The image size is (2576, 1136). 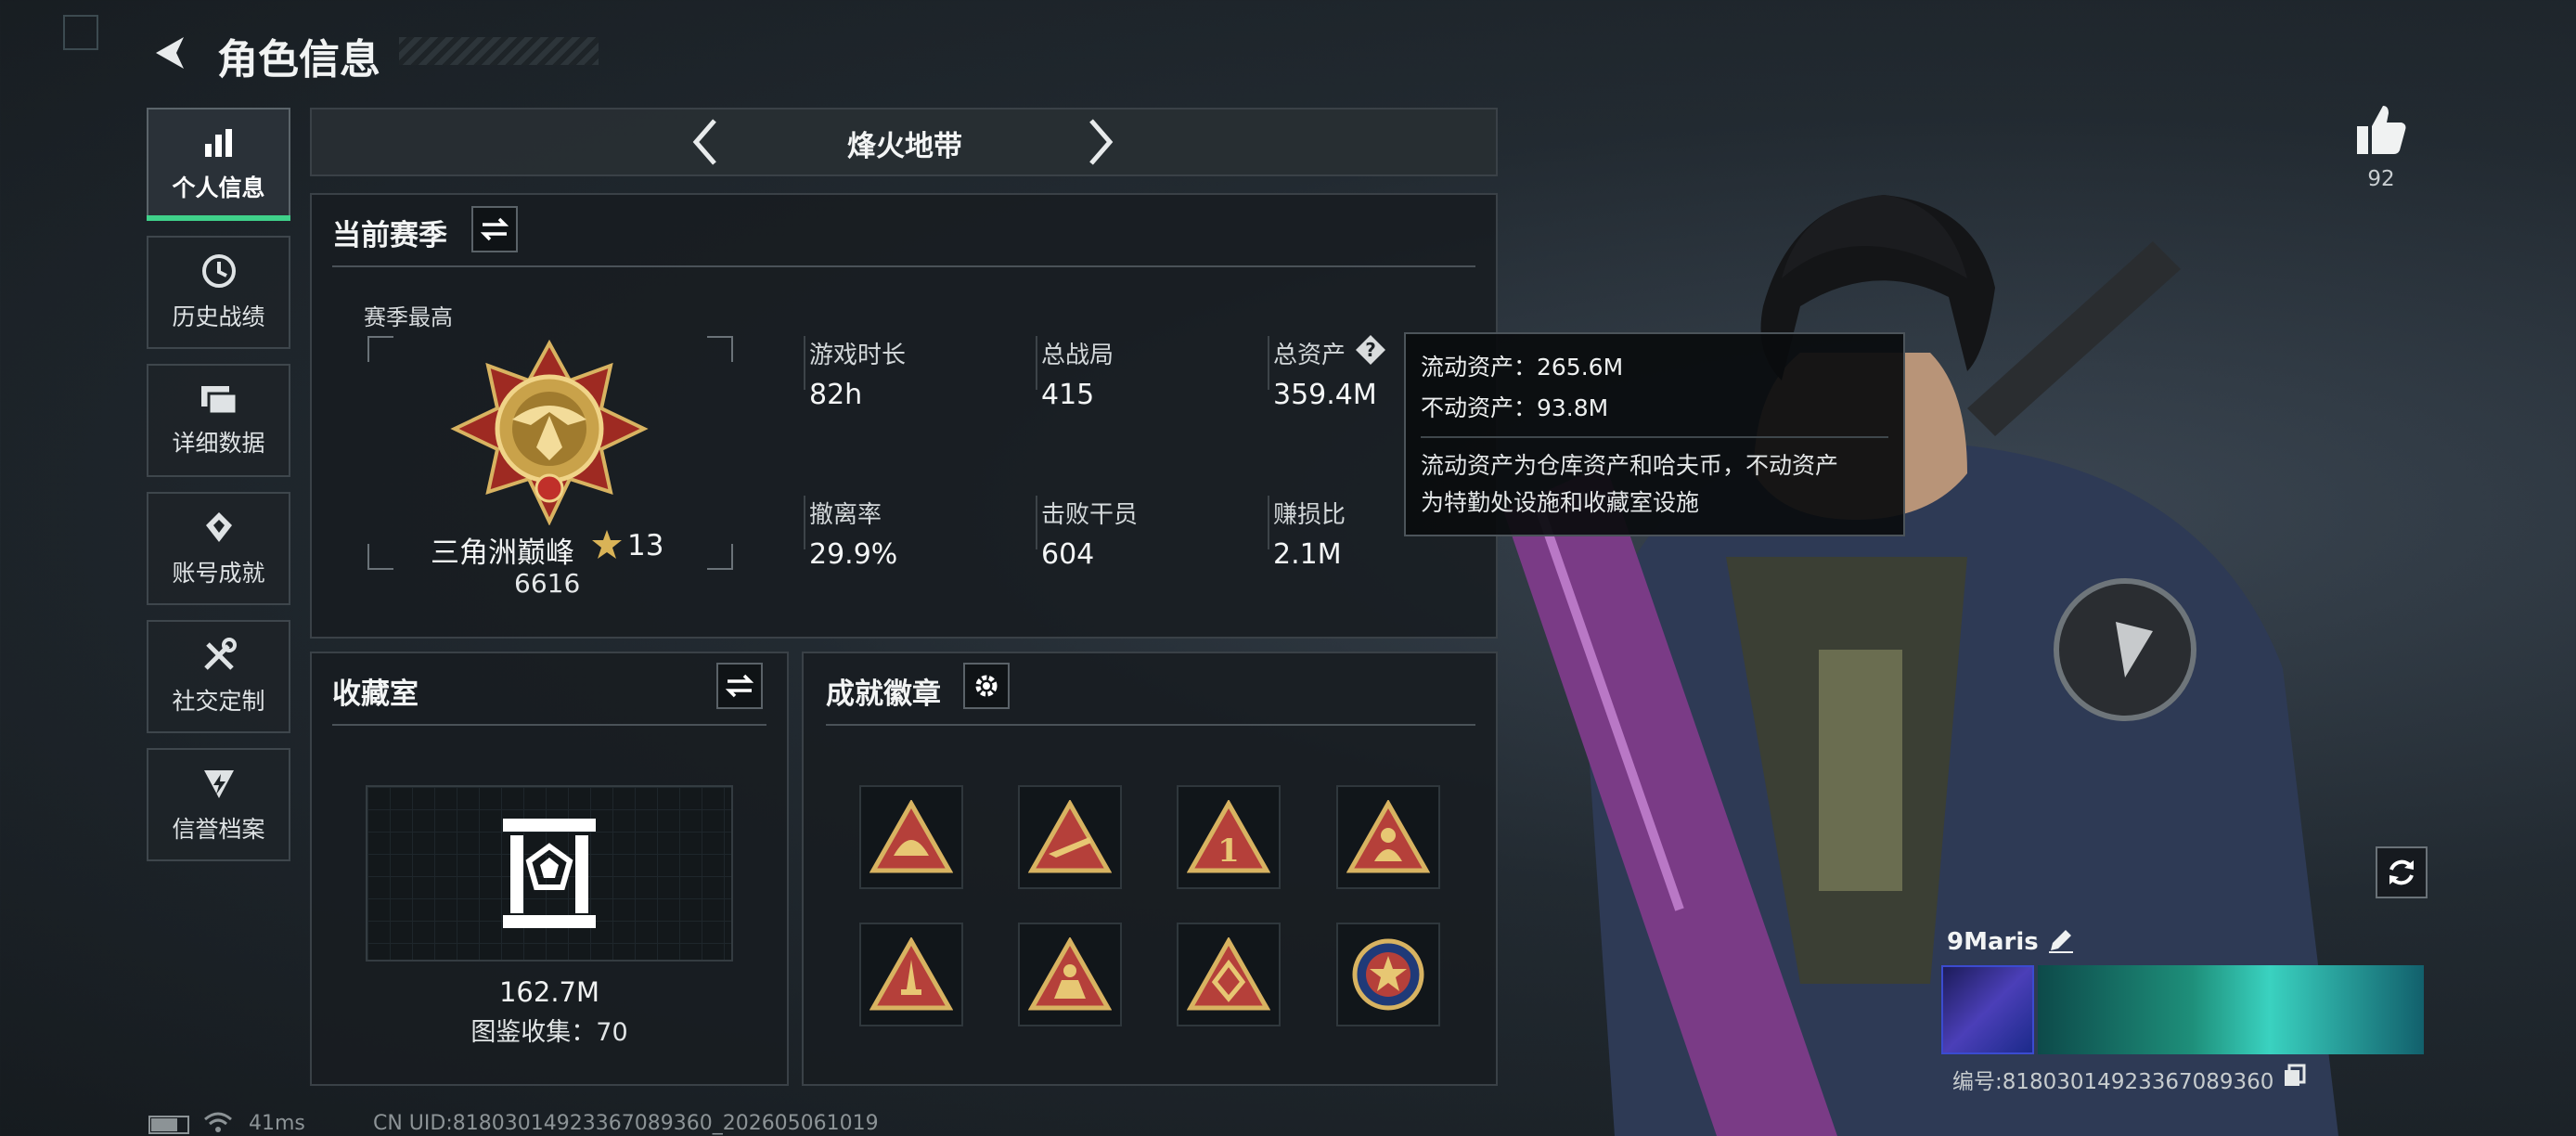 I want to click on figure-badge-icon, so click(x=1388, y=836).